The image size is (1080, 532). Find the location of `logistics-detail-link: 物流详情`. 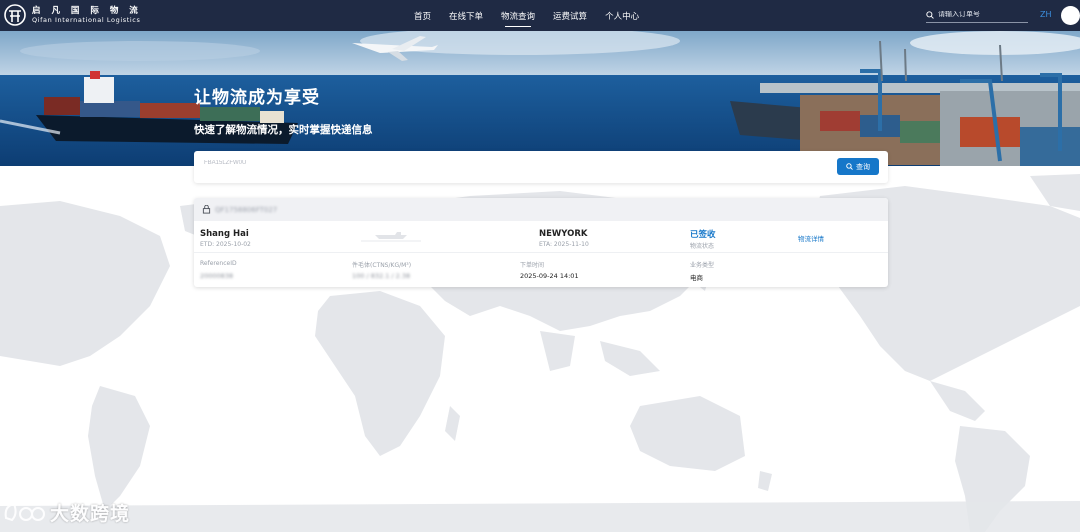

logistics-detail-link: 物流详情 is located at coordinates (811, 238).